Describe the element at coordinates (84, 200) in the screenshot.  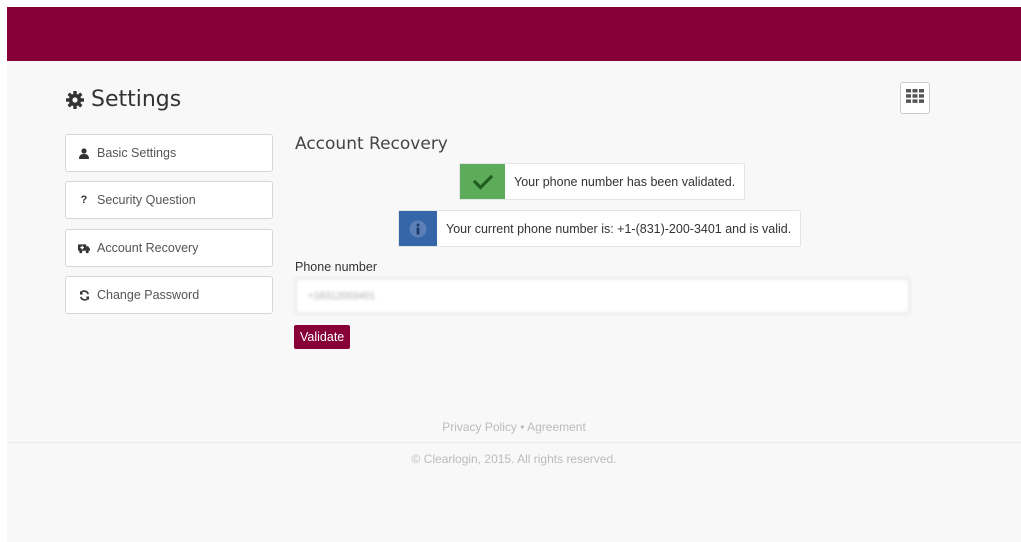
I see `question-icon: ?` at that location.